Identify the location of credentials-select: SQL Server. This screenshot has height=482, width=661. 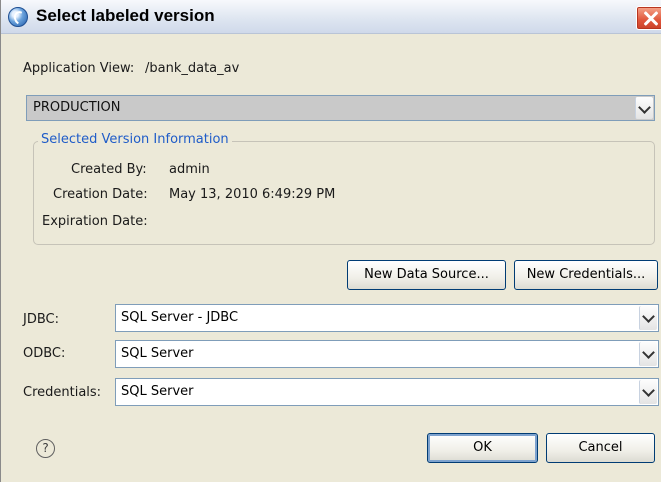
(387, 392).